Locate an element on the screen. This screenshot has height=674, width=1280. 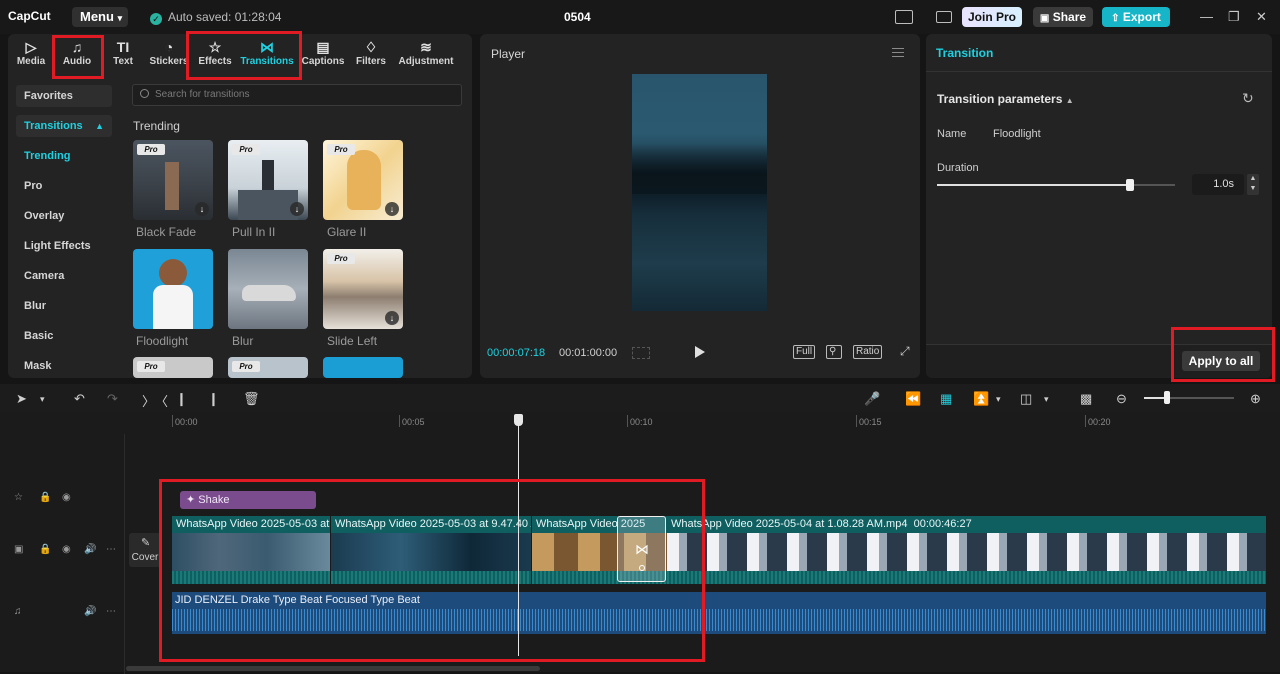
sidebar-item-overlay: Overlay is located at coordinates (64, 216).